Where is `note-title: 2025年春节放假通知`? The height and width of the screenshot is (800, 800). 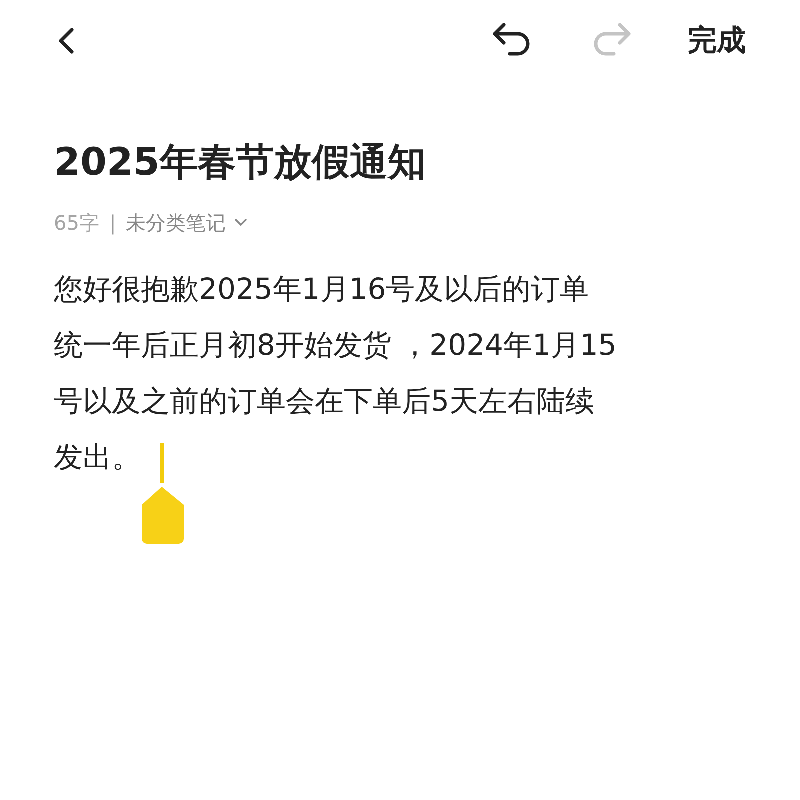
note-title: 2025年春节放假通知 is located at coordinates (400, 163).